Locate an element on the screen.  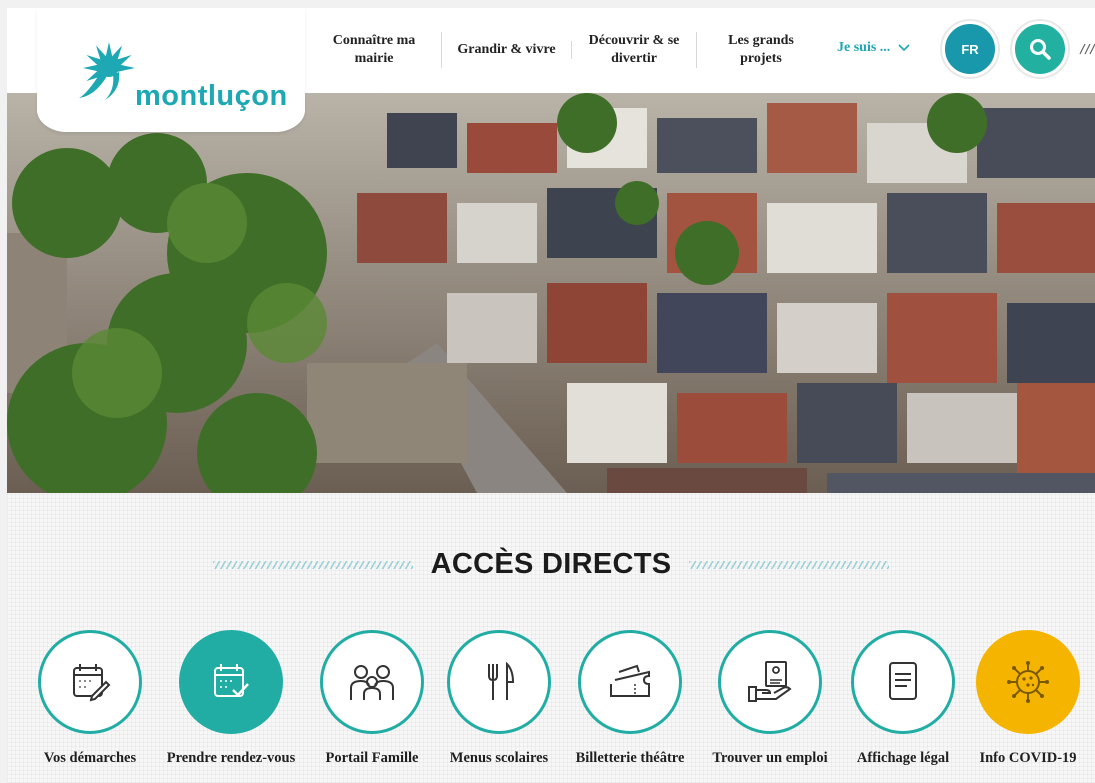
search-button is located at coordinates (1040, 49).